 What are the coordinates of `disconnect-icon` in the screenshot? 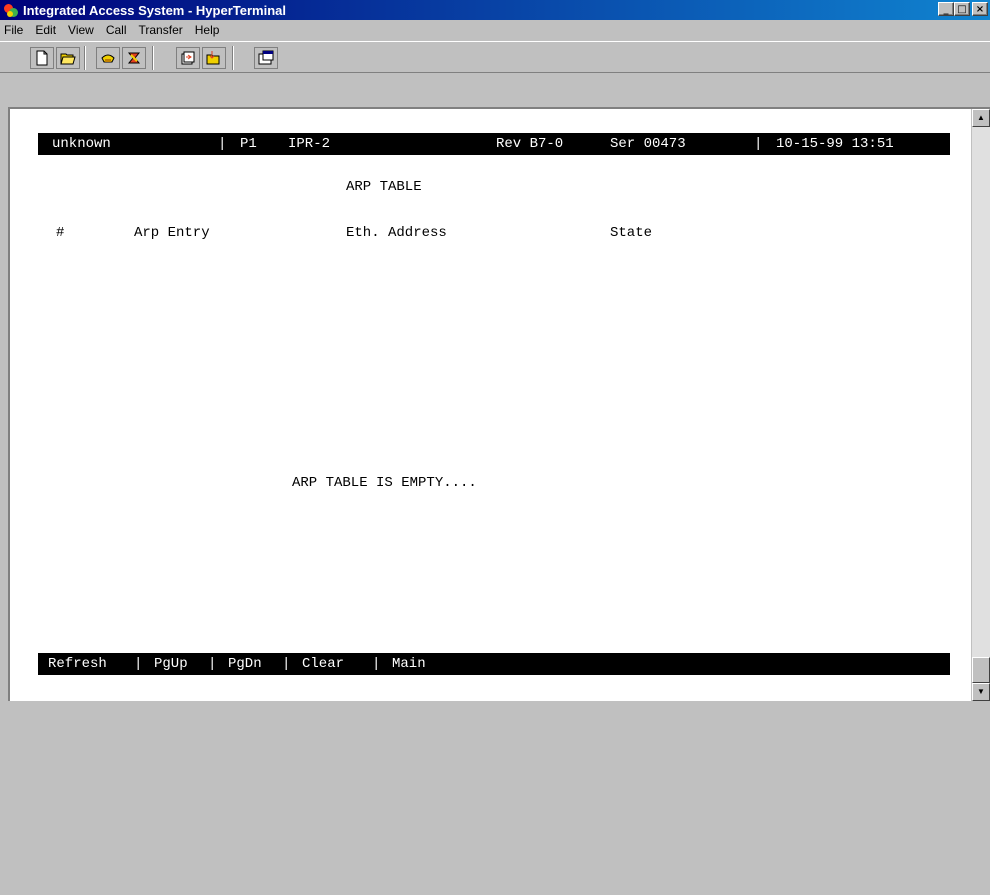 It's located at (134, 58).